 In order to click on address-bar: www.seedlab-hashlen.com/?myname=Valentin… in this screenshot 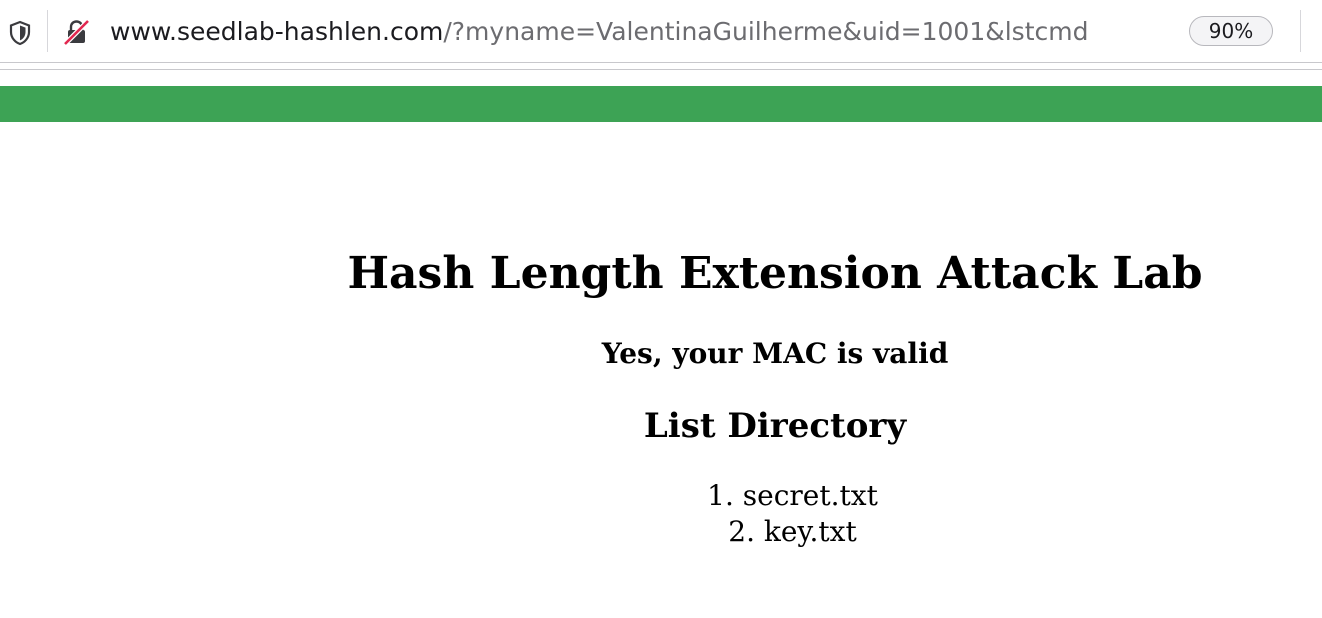, I will do `click(661, 31)`.